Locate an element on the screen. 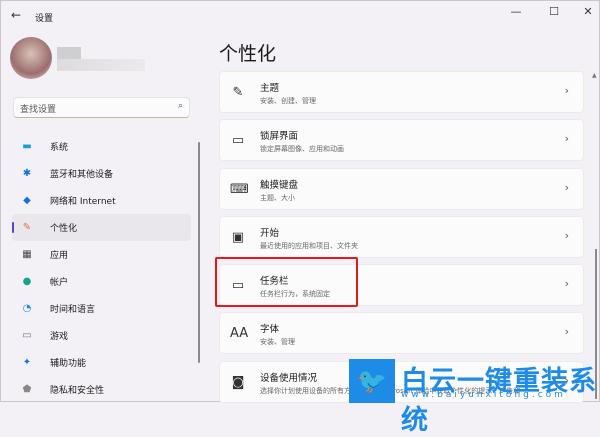 Image resolution: width=600 pixels, height=437 pixels. close-button: ✕ is located at coordinates (588, 11).